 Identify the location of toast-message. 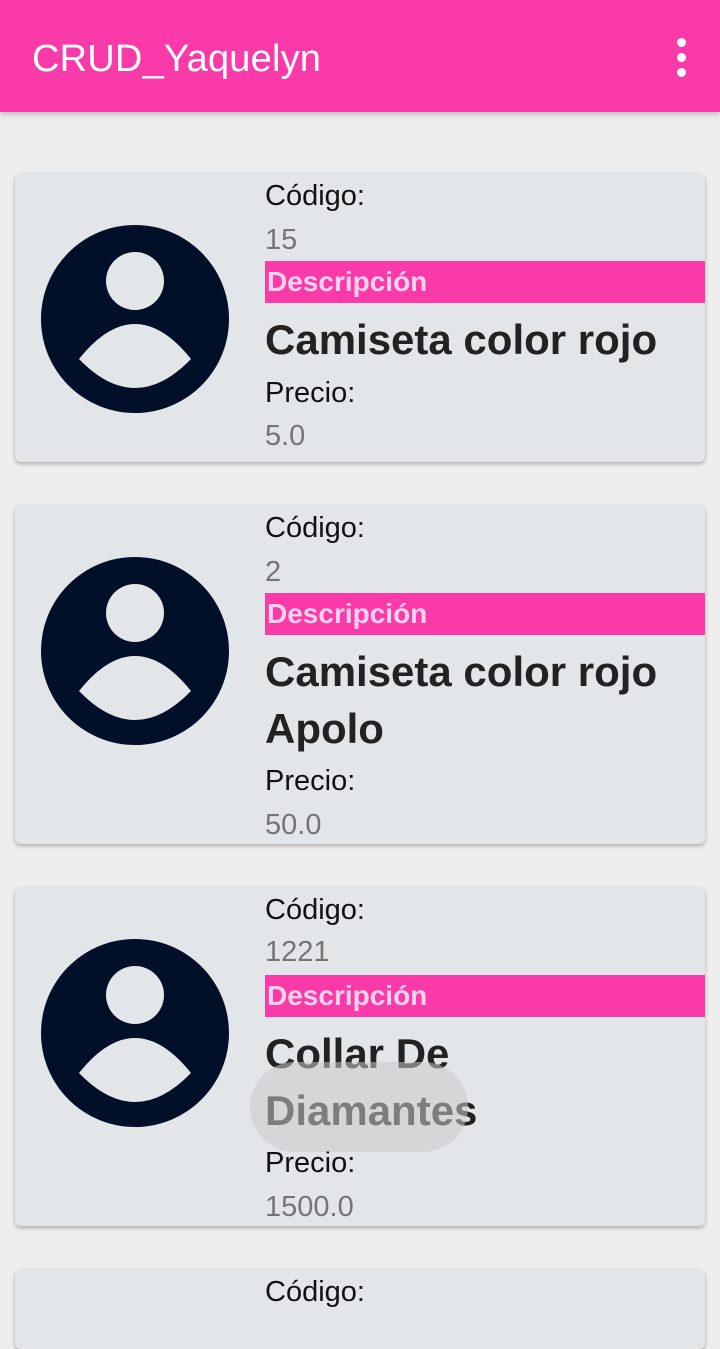
(359, 1107).